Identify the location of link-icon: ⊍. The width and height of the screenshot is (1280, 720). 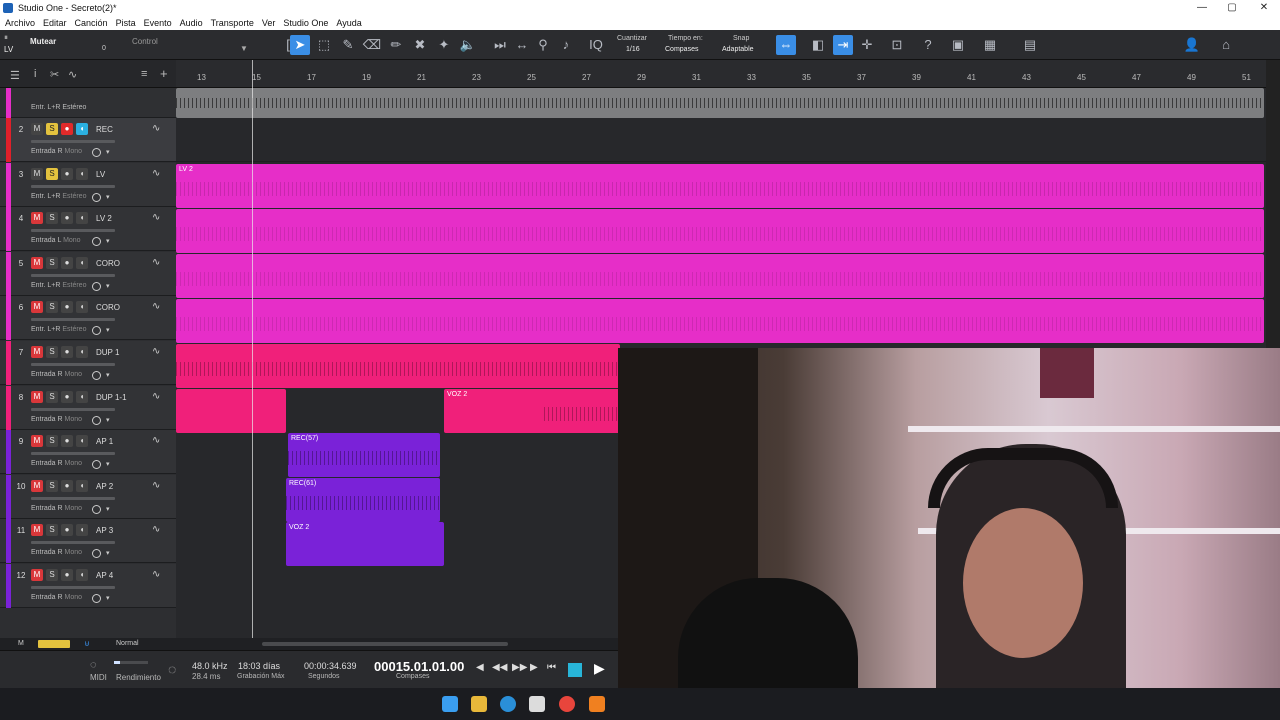
(87, 643).